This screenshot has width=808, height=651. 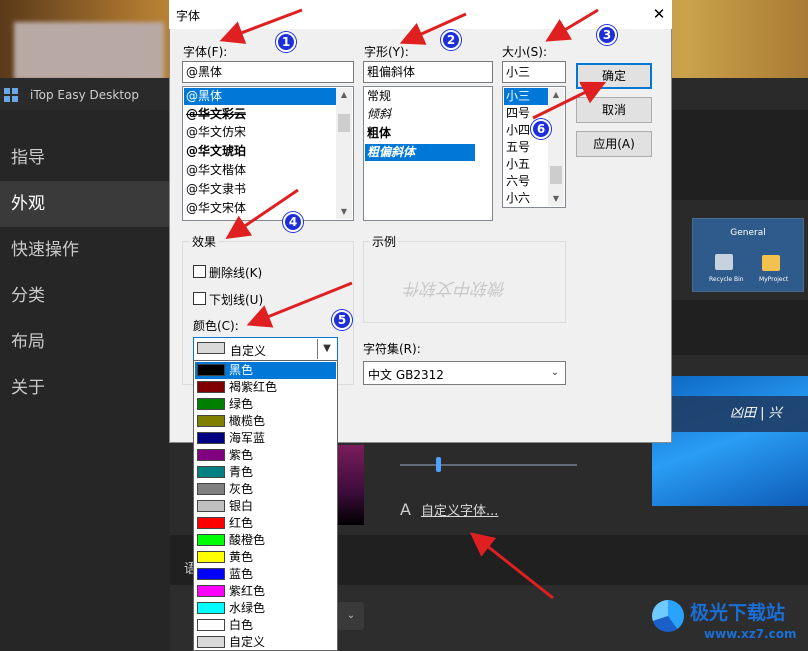 I want to click on step-badge: 1, so click(x=286, y=42).